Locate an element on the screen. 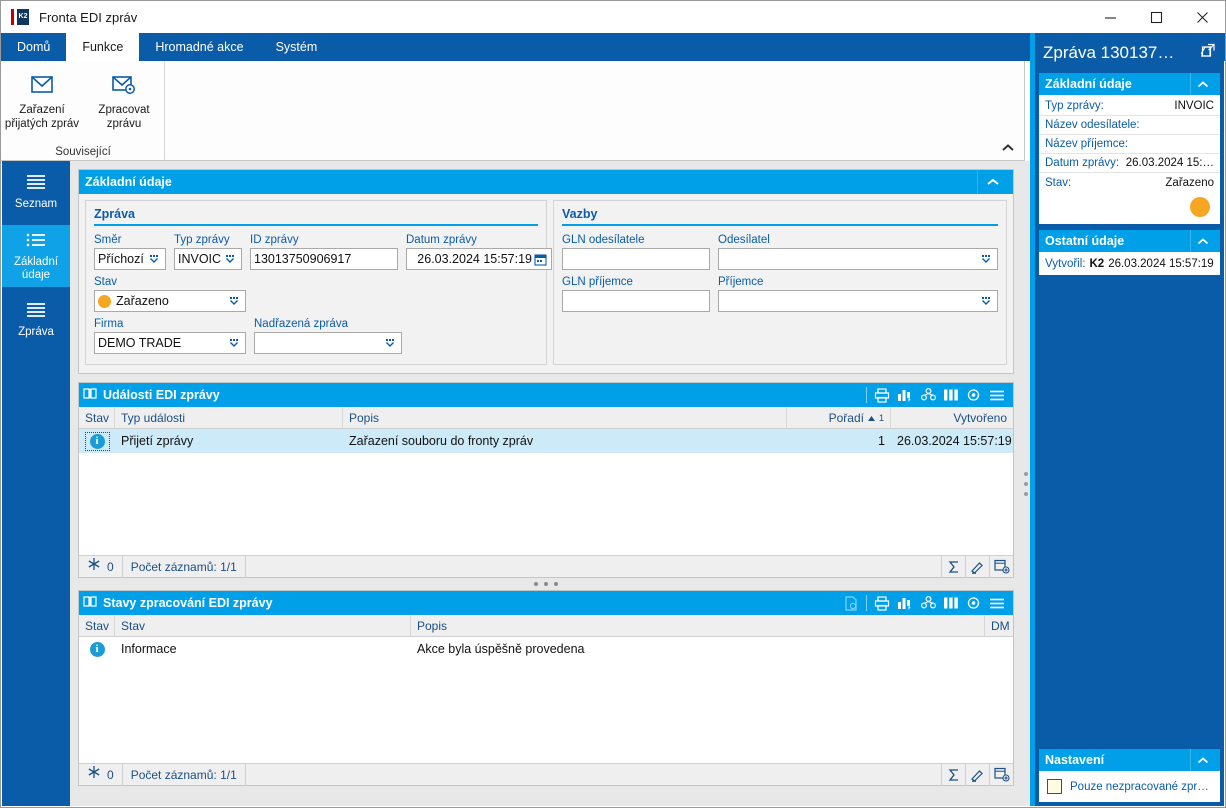 The height and width of the screenshot is (808, 1226). detail-status-indicator is located at coordinates (1129, 207).